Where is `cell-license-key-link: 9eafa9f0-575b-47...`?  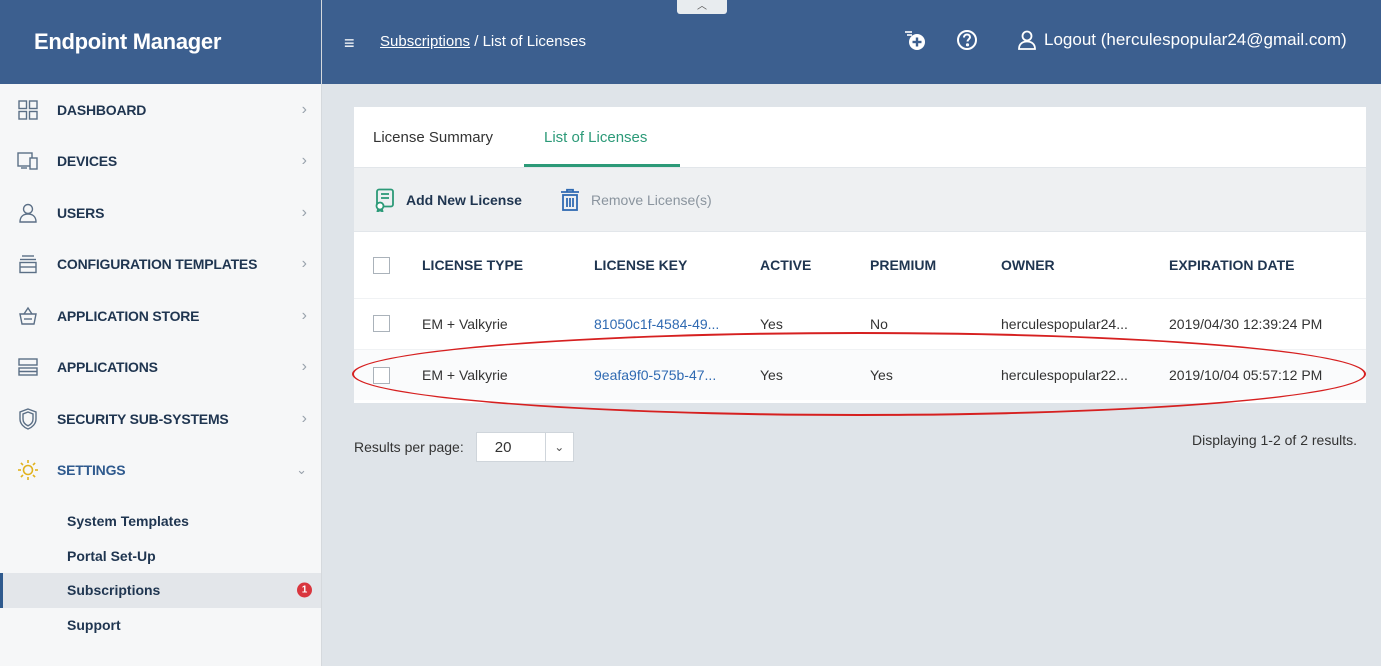 cell-license-key-link: 9eafa9f0-575b-47... is located at coordinates (677, 374).